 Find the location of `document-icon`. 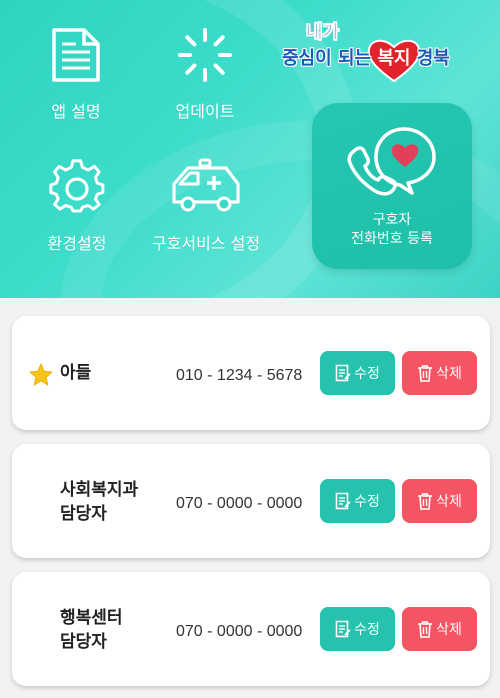

document-icon is located at coordinates (76, 55).